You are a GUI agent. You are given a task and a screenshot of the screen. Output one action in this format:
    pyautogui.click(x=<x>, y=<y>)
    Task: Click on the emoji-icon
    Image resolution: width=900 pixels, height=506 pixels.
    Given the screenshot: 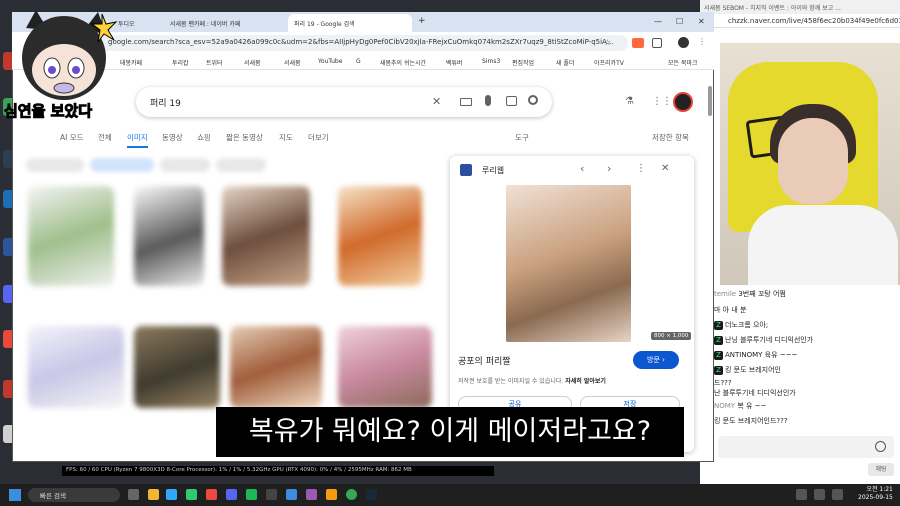 What is the action you would take?
    pyautogui.click(x=880, y=446)
    